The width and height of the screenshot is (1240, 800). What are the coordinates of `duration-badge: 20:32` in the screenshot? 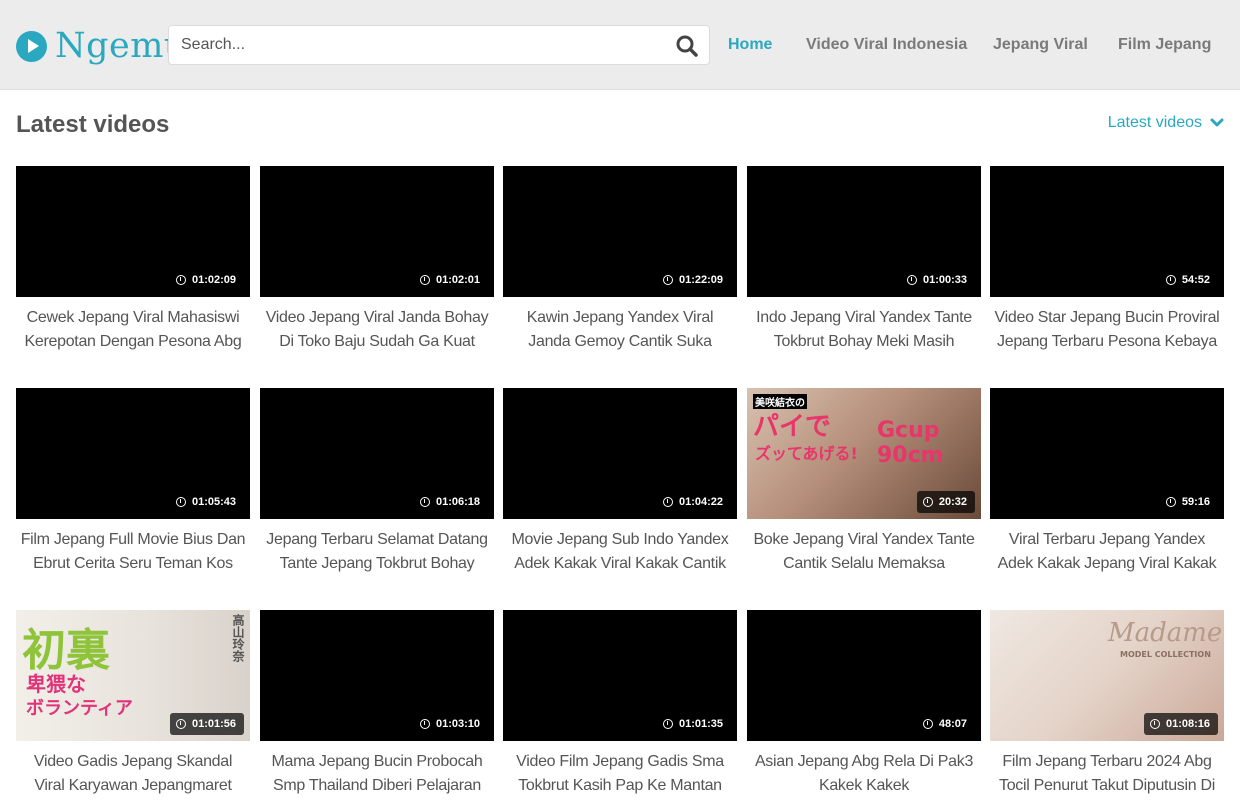 It's located at (945, 502).